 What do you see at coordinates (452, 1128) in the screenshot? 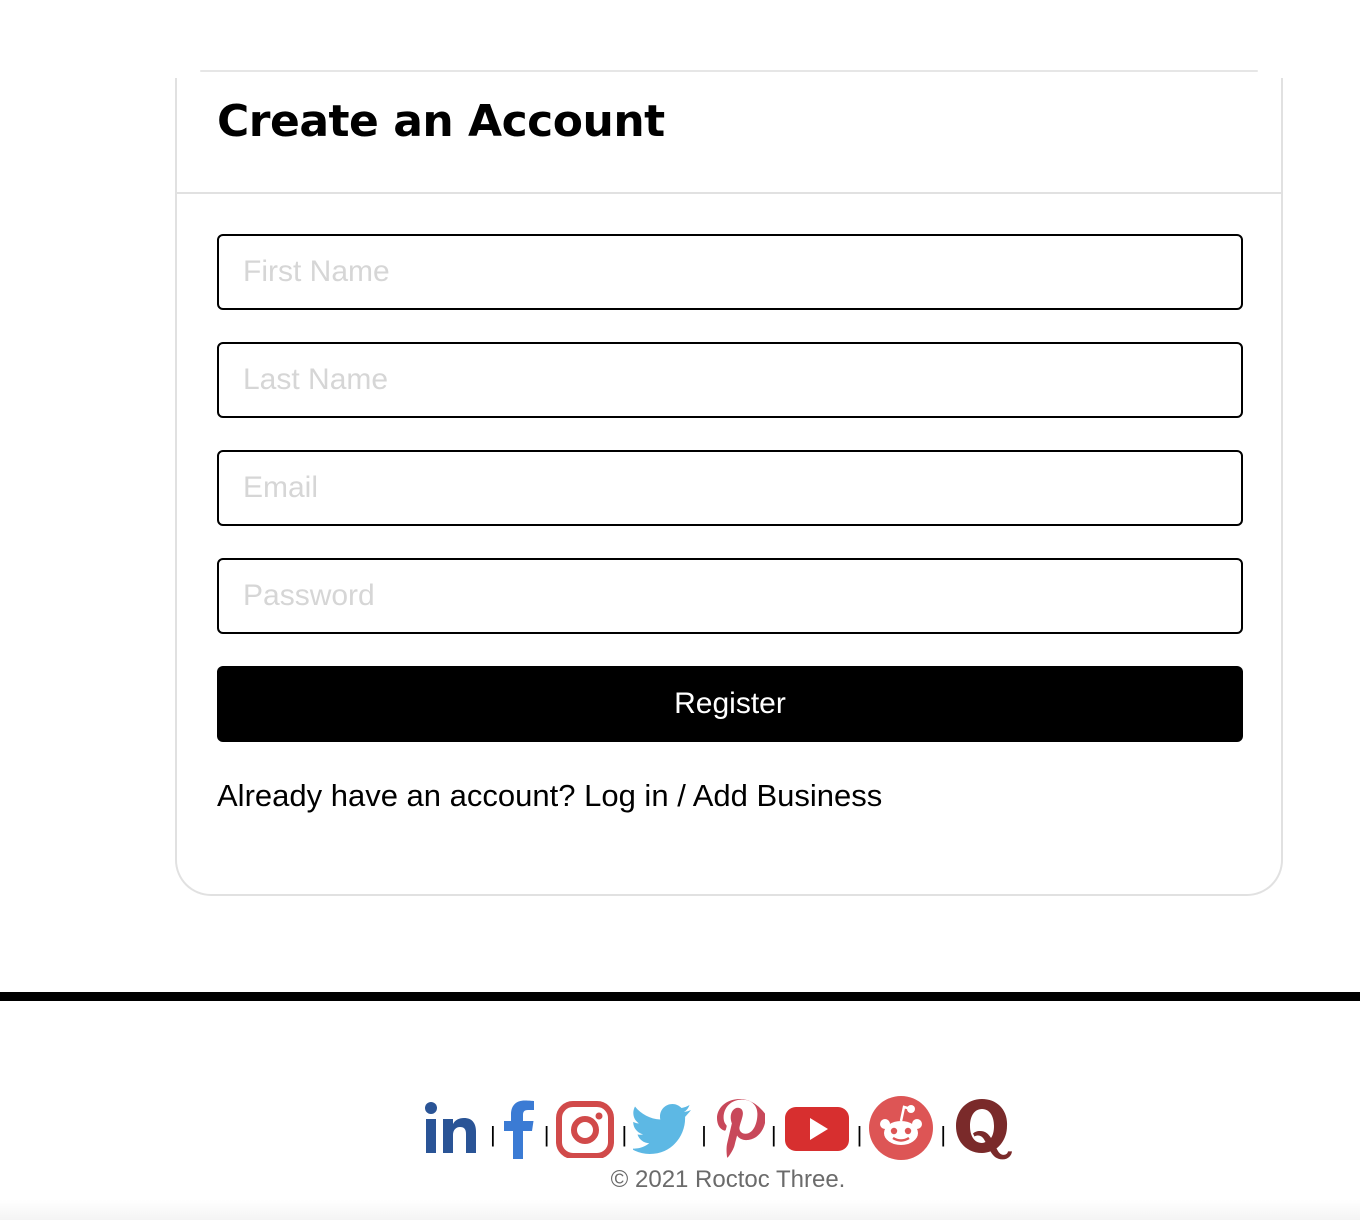
I see `linkedin-icon` at bounding box center [452, 1128].